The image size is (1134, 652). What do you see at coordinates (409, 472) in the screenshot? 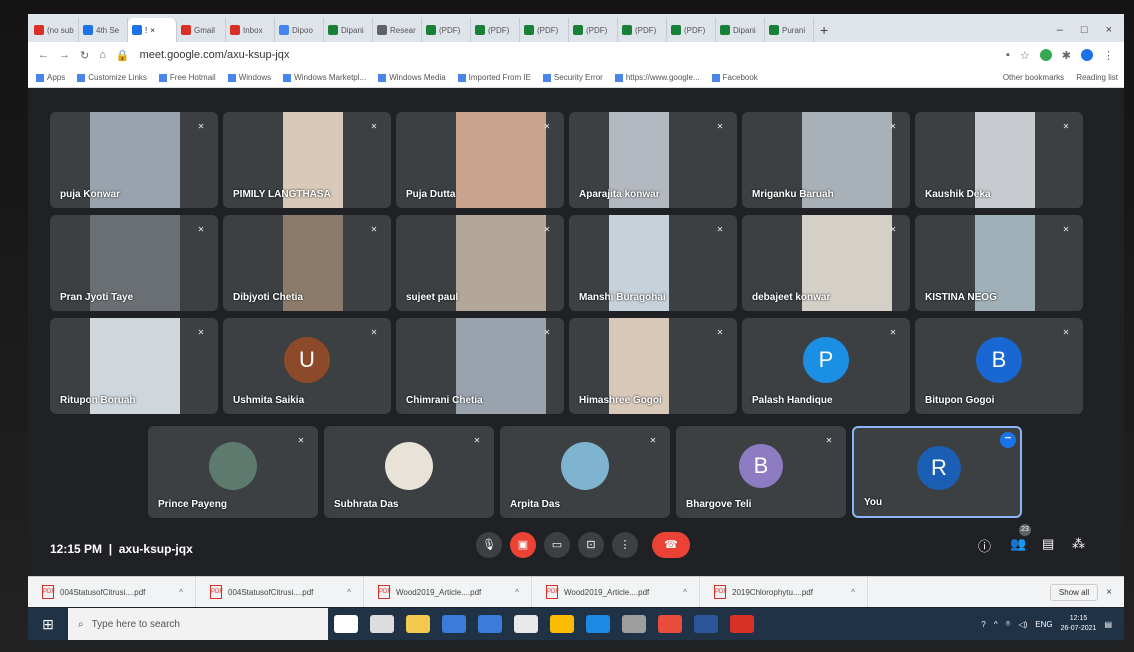
I see `participant-tile: ✕ Subhrata Das` at bounding box center [409, 472].